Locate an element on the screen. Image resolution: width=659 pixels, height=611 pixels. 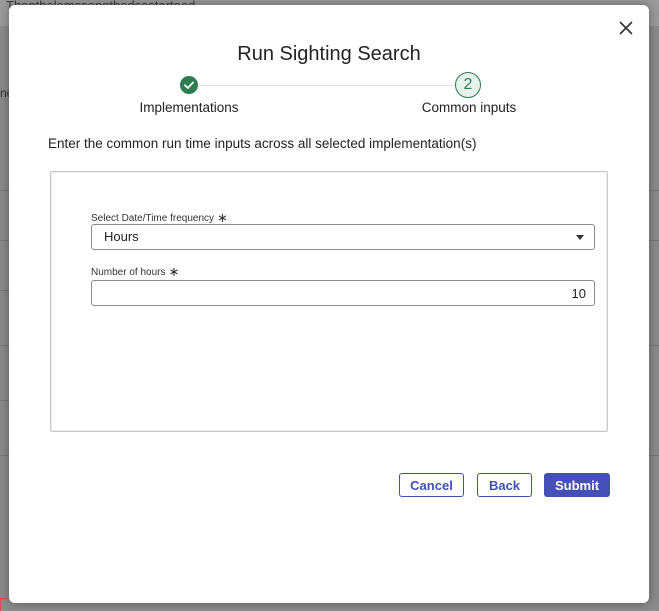
submit-button: Submit is located at coordinates (577, 485).